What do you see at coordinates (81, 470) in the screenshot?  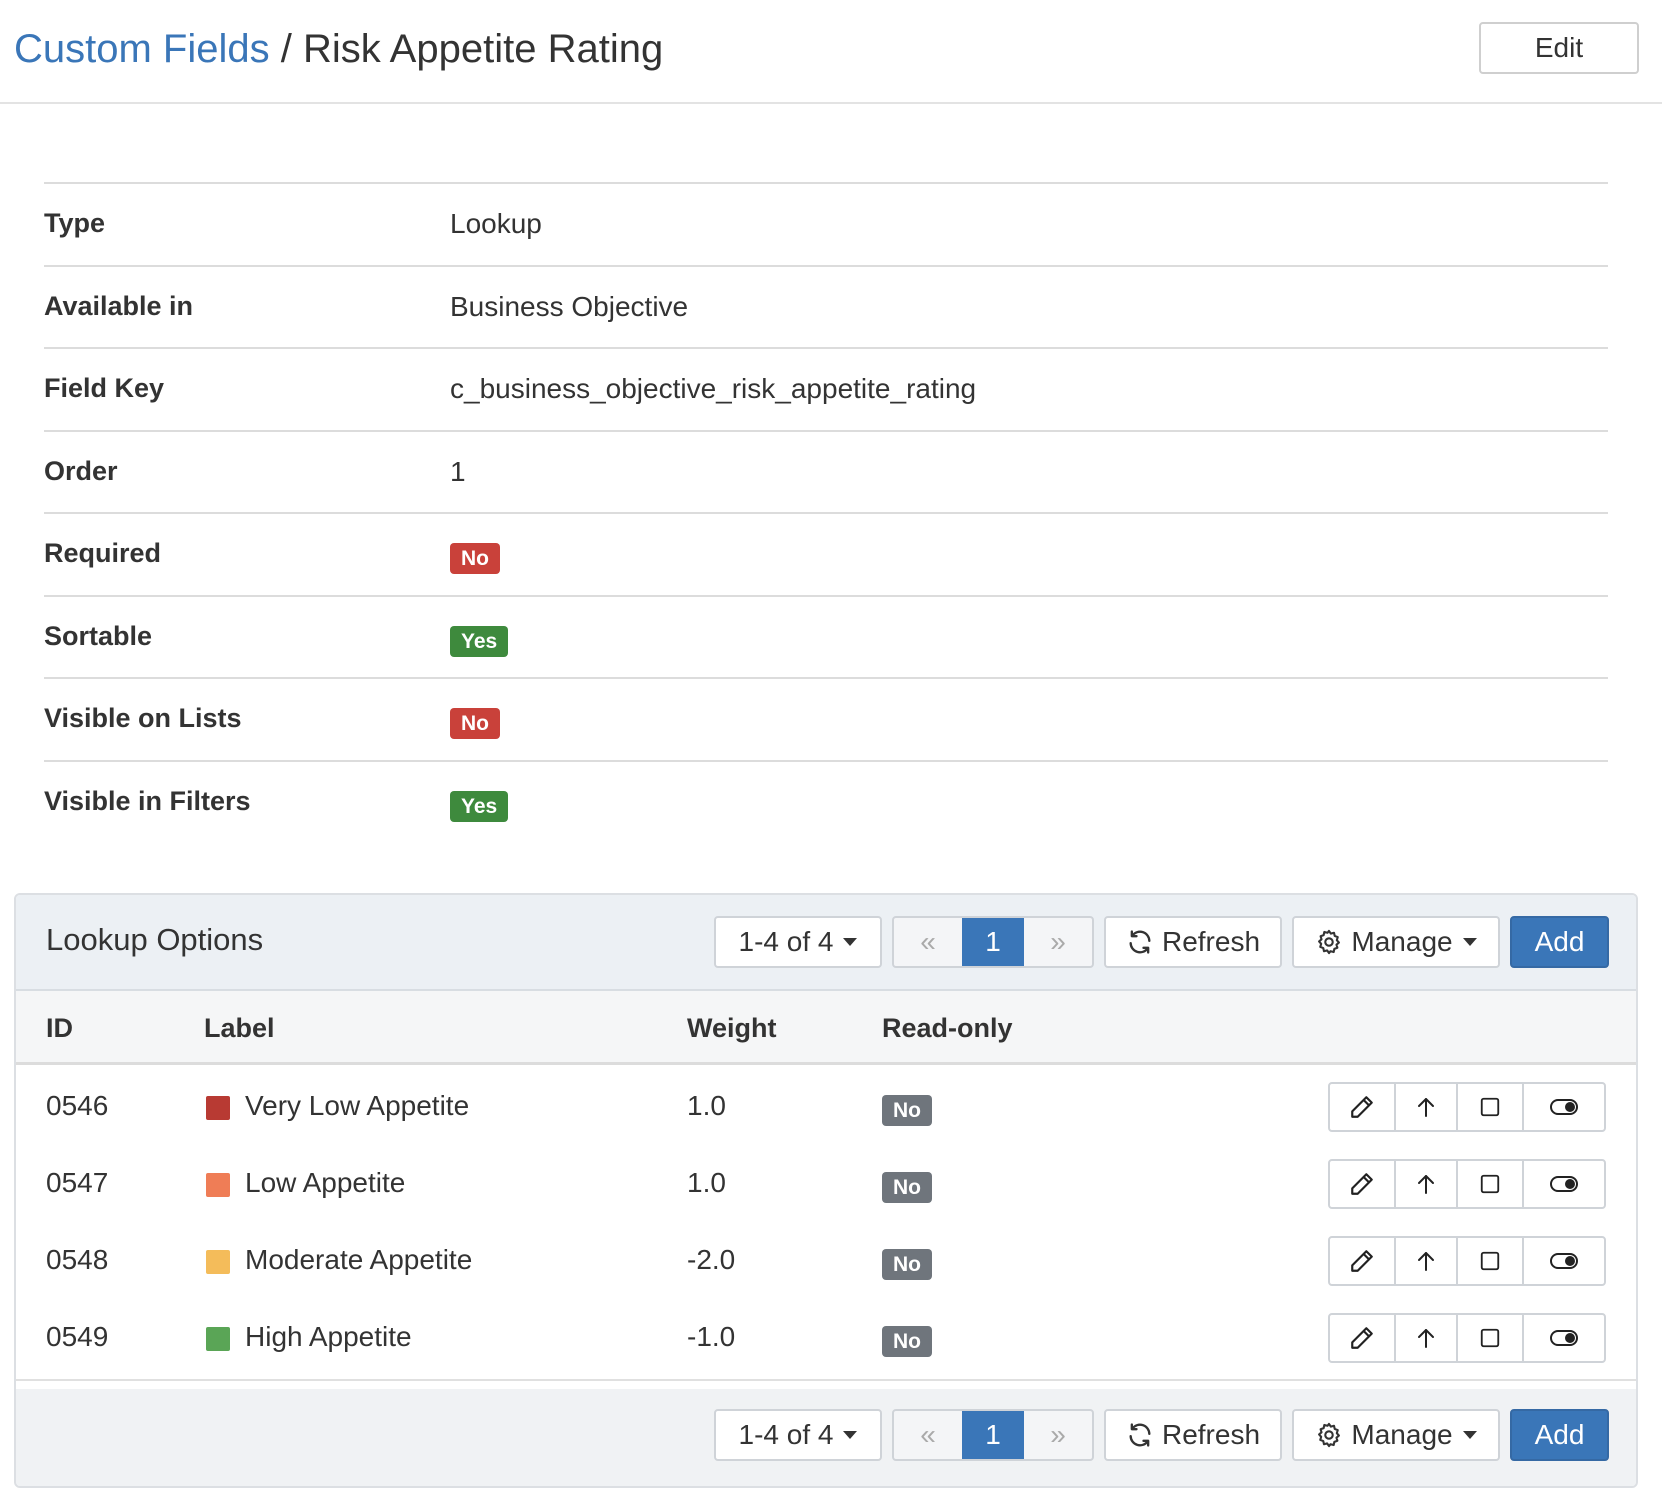 I see `property-label: Order` at bounding box center [81, 470].